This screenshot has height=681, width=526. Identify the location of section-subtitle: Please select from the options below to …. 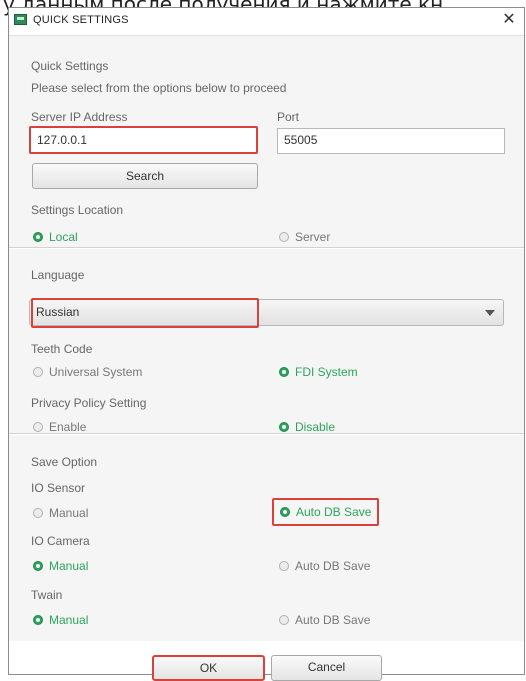
(159, 88).